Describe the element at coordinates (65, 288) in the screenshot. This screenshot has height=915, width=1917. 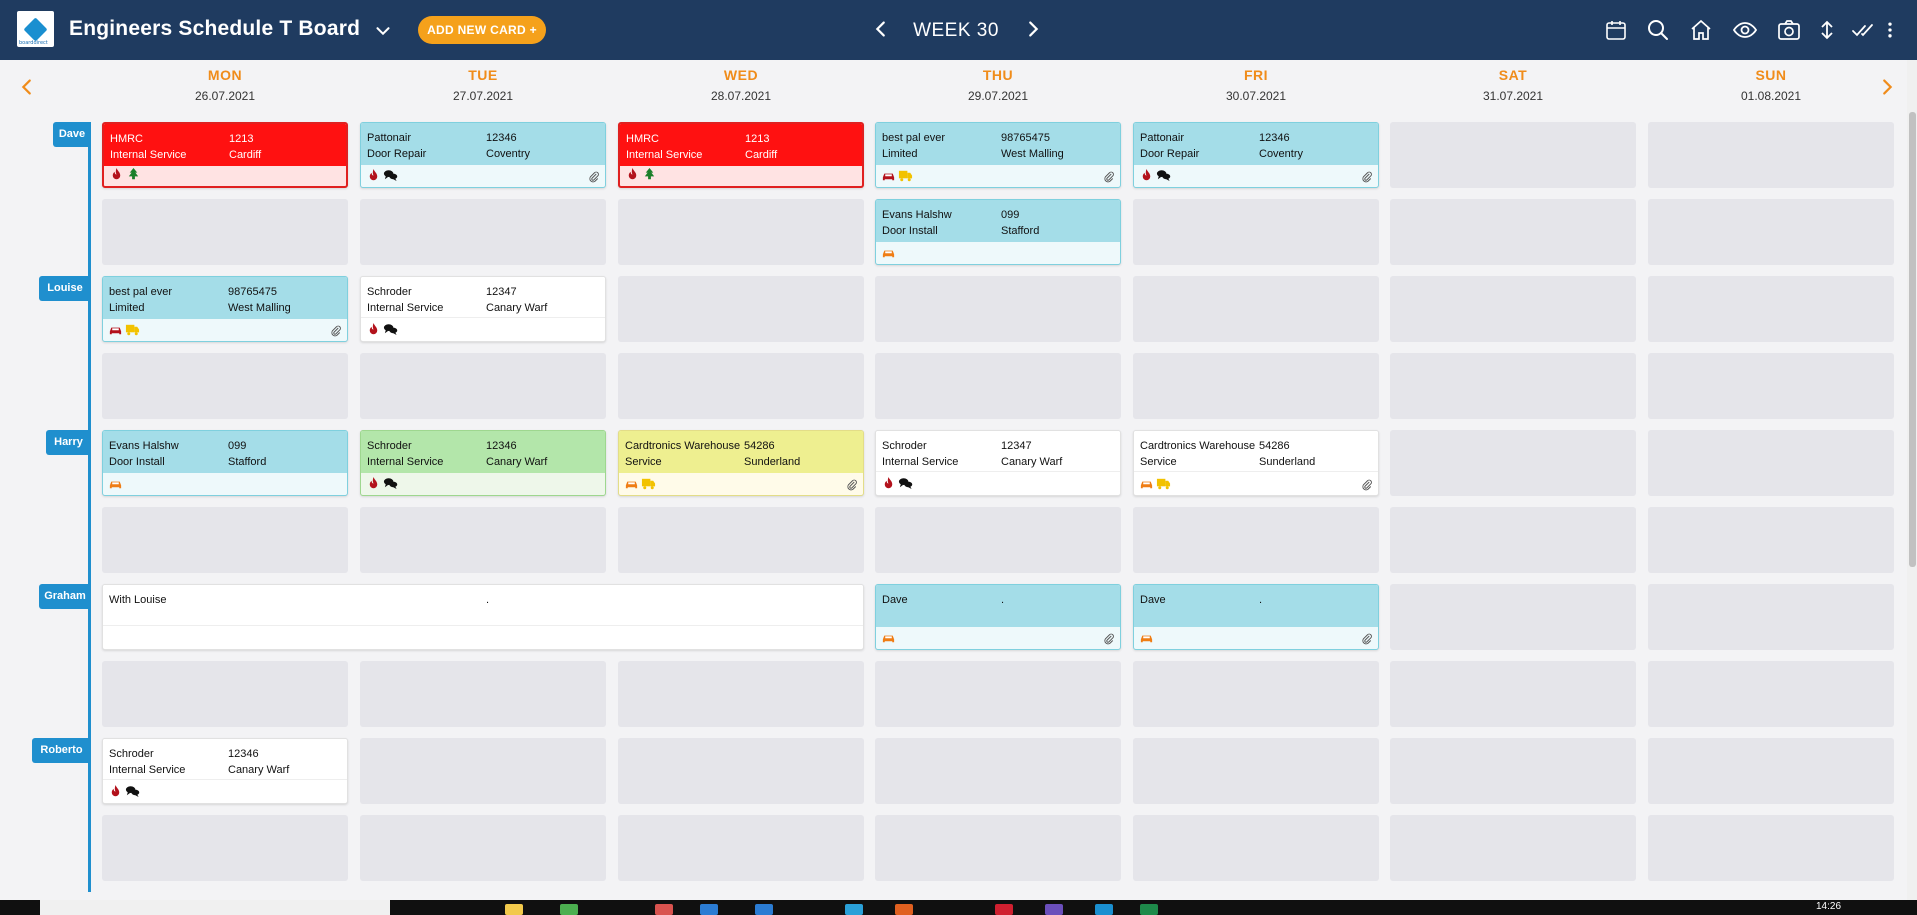
I see `engineer-tag-louise: Louise` at that location.